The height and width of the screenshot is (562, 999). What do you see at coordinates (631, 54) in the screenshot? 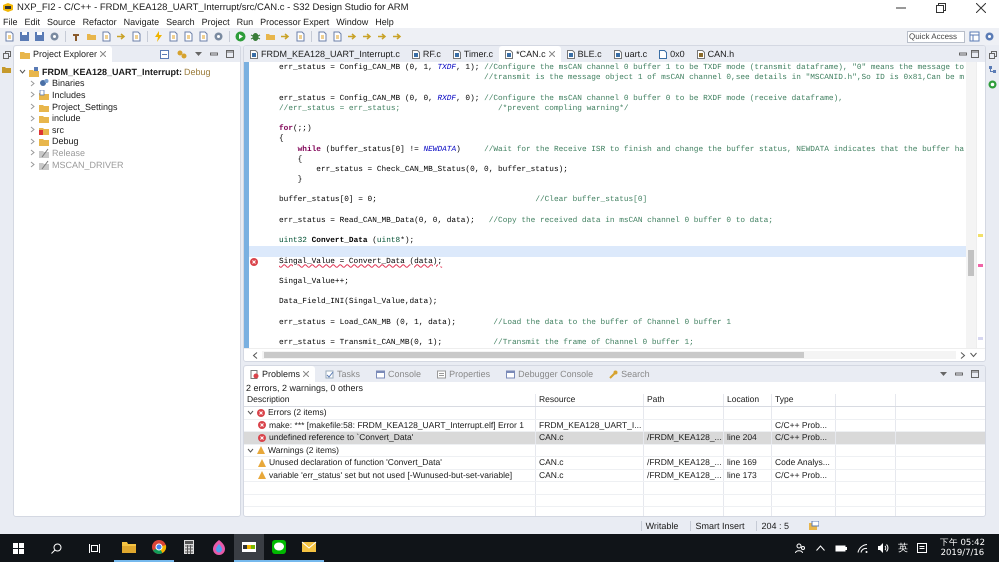
I see `editor-tab: uart.c` at bounding box center [631, 54].